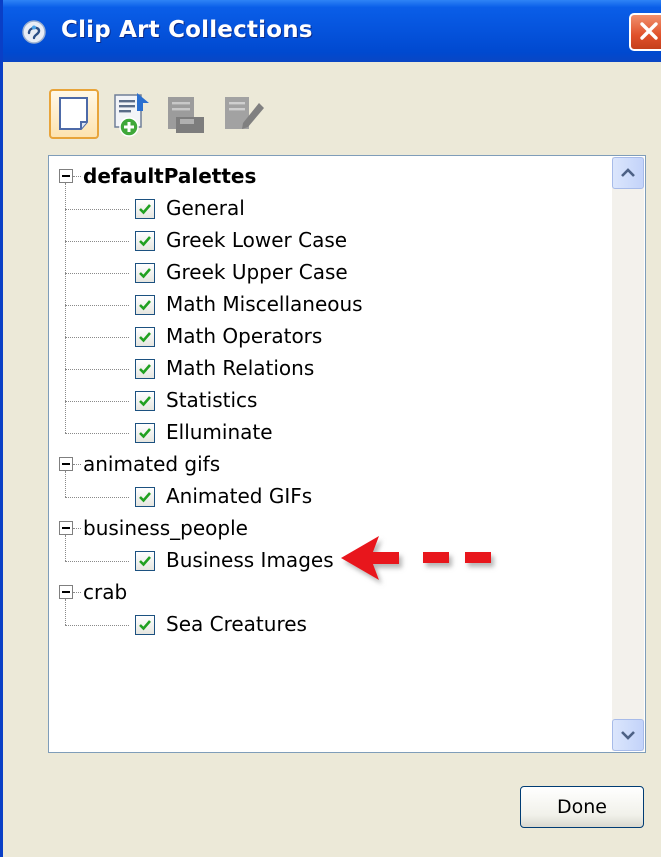  Describe the element at coordinates (257, 272) in the screenshot. I see `tree-item-label: Greek Upper Case` at that location.